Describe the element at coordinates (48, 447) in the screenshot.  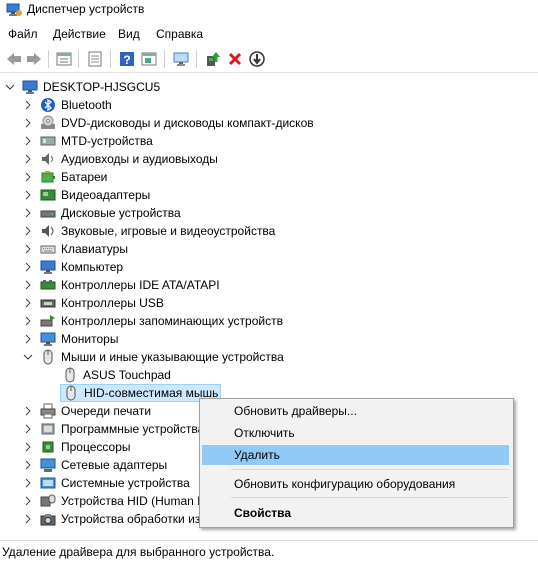
I see `processor-icon` at that location.